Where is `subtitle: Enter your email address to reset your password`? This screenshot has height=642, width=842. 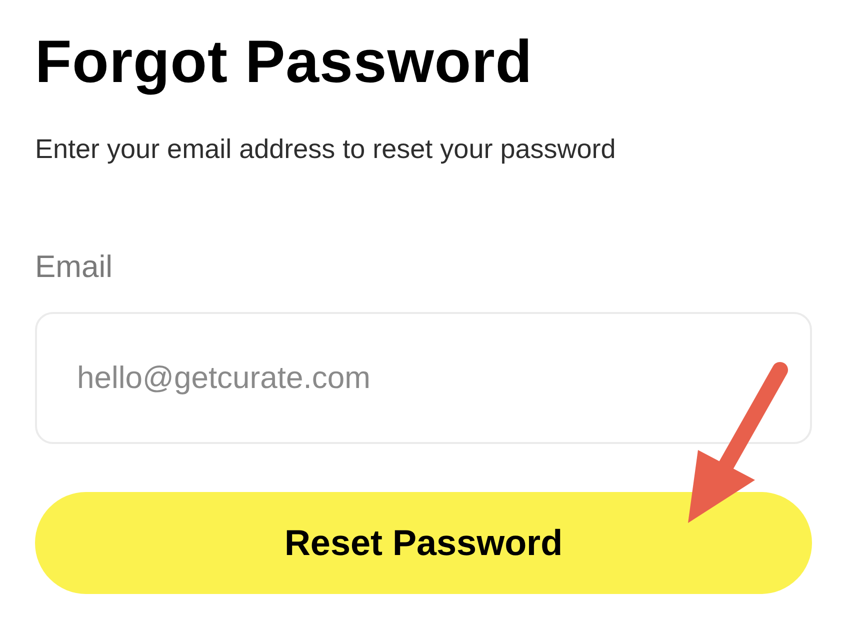
subtitle: Enter your email address to reset your password is located at coordinates (326, 149).